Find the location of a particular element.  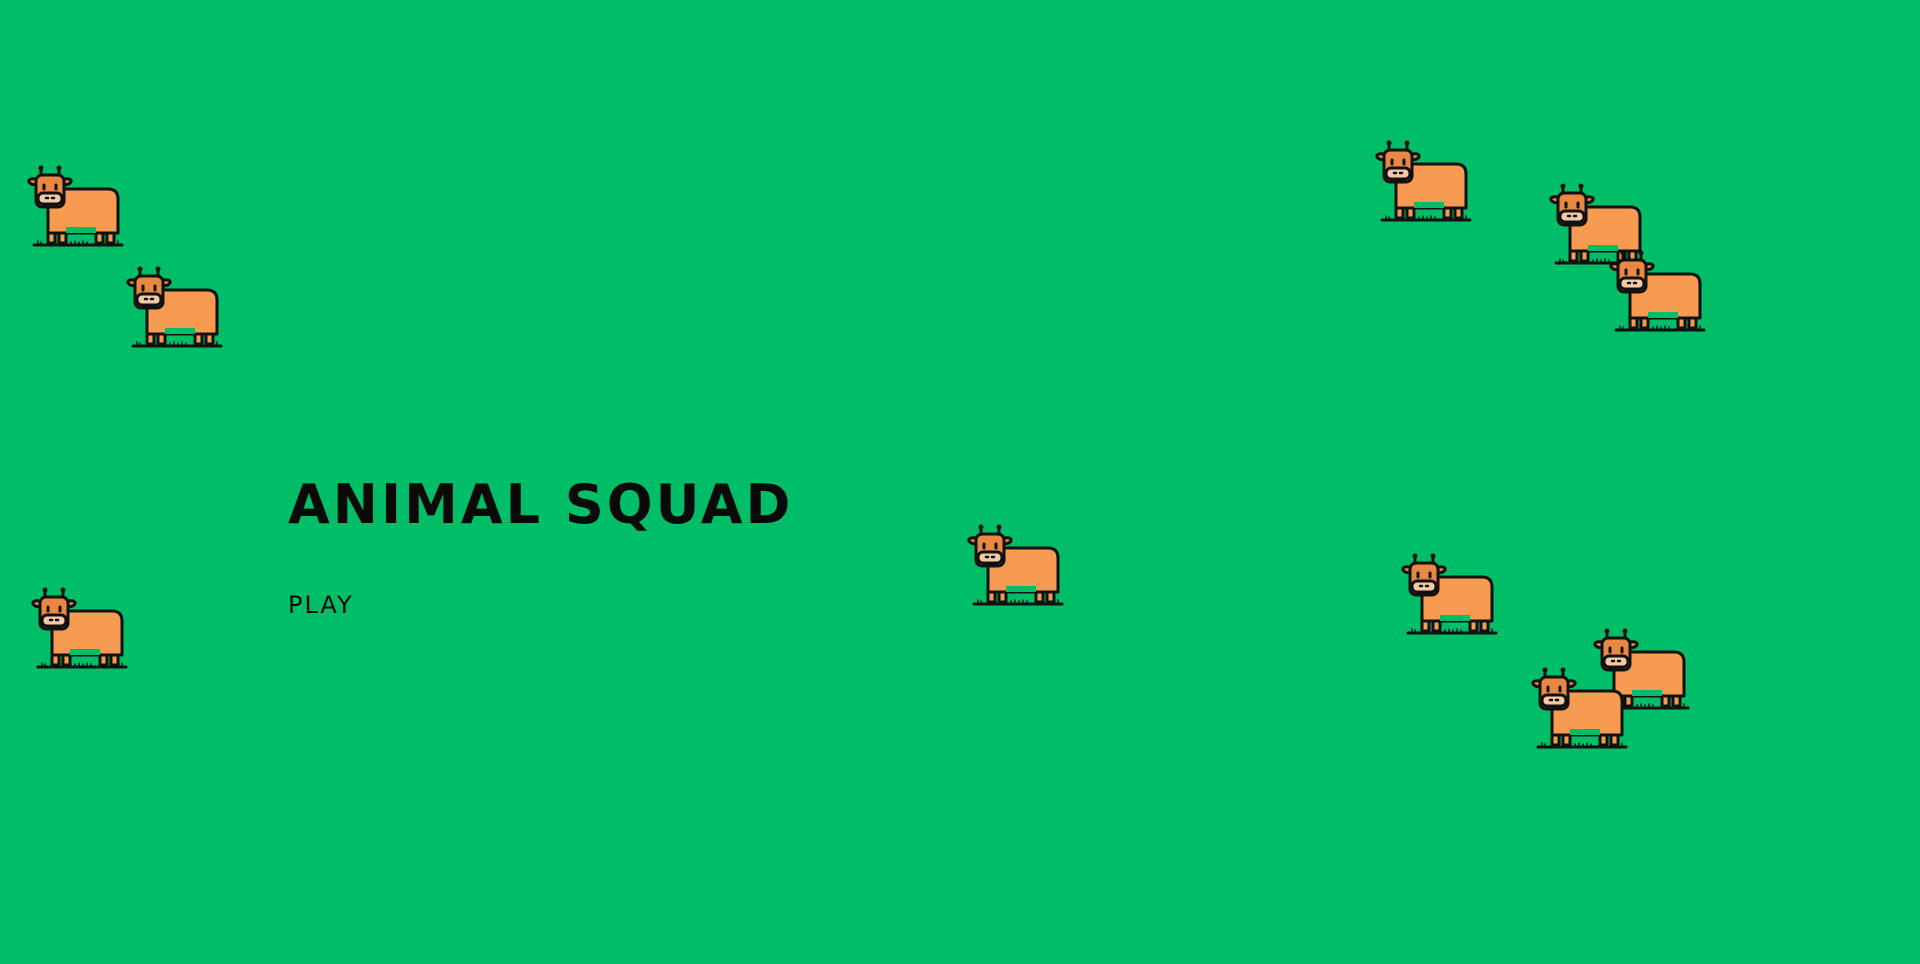

play-button: PLAY is located at coordinates (321, 605).